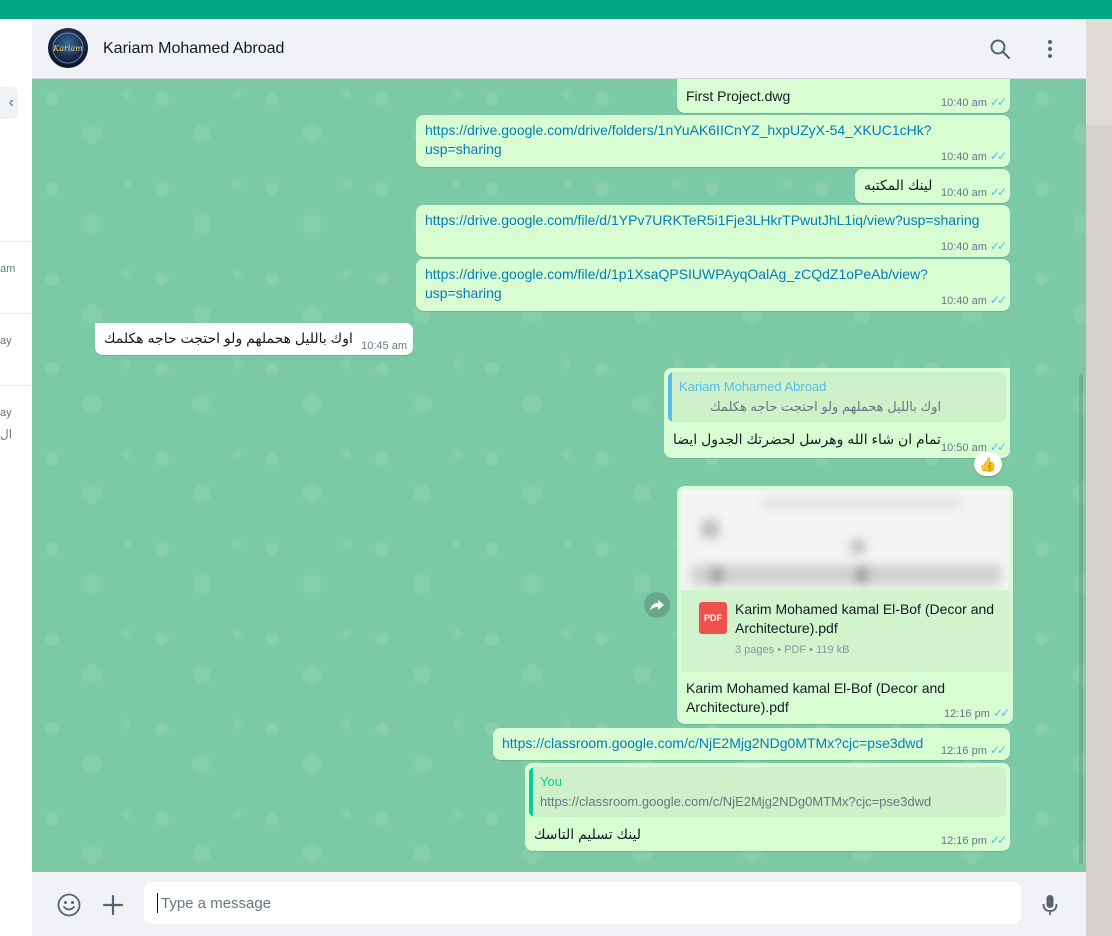  I want to click on chat-list-item-preview: ال, so click(6, 434).